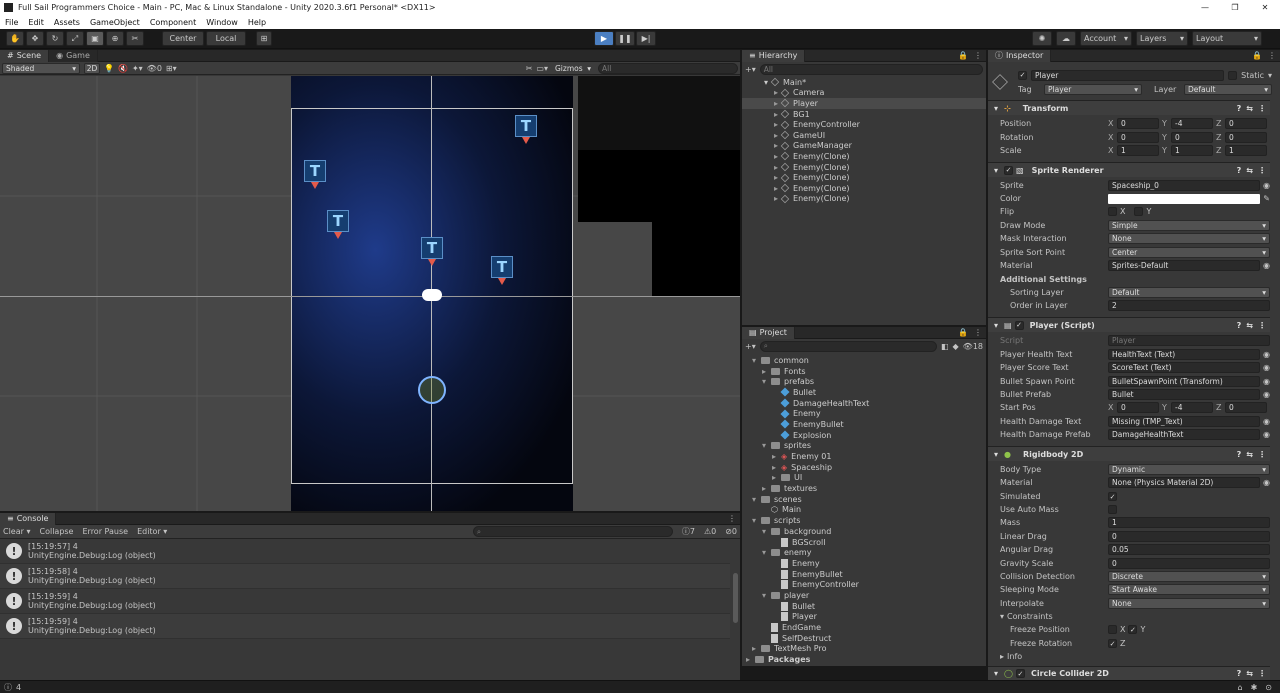 This screenshot has height=693, width=1280. Describe the element at coordinates (1184, 422) in the screenshot. I see `damage-text-field: Missing (TMP_Text)` at that location.